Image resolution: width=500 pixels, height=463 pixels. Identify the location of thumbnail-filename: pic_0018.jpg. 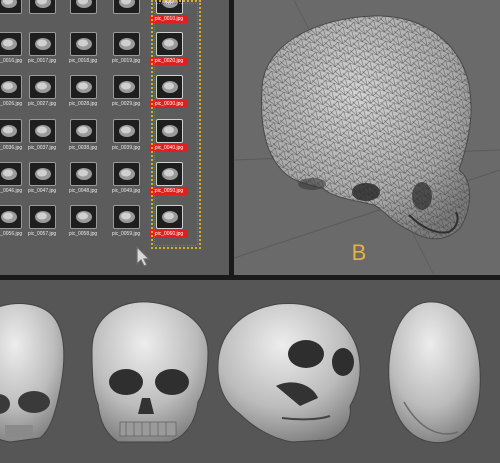
(83, 61).